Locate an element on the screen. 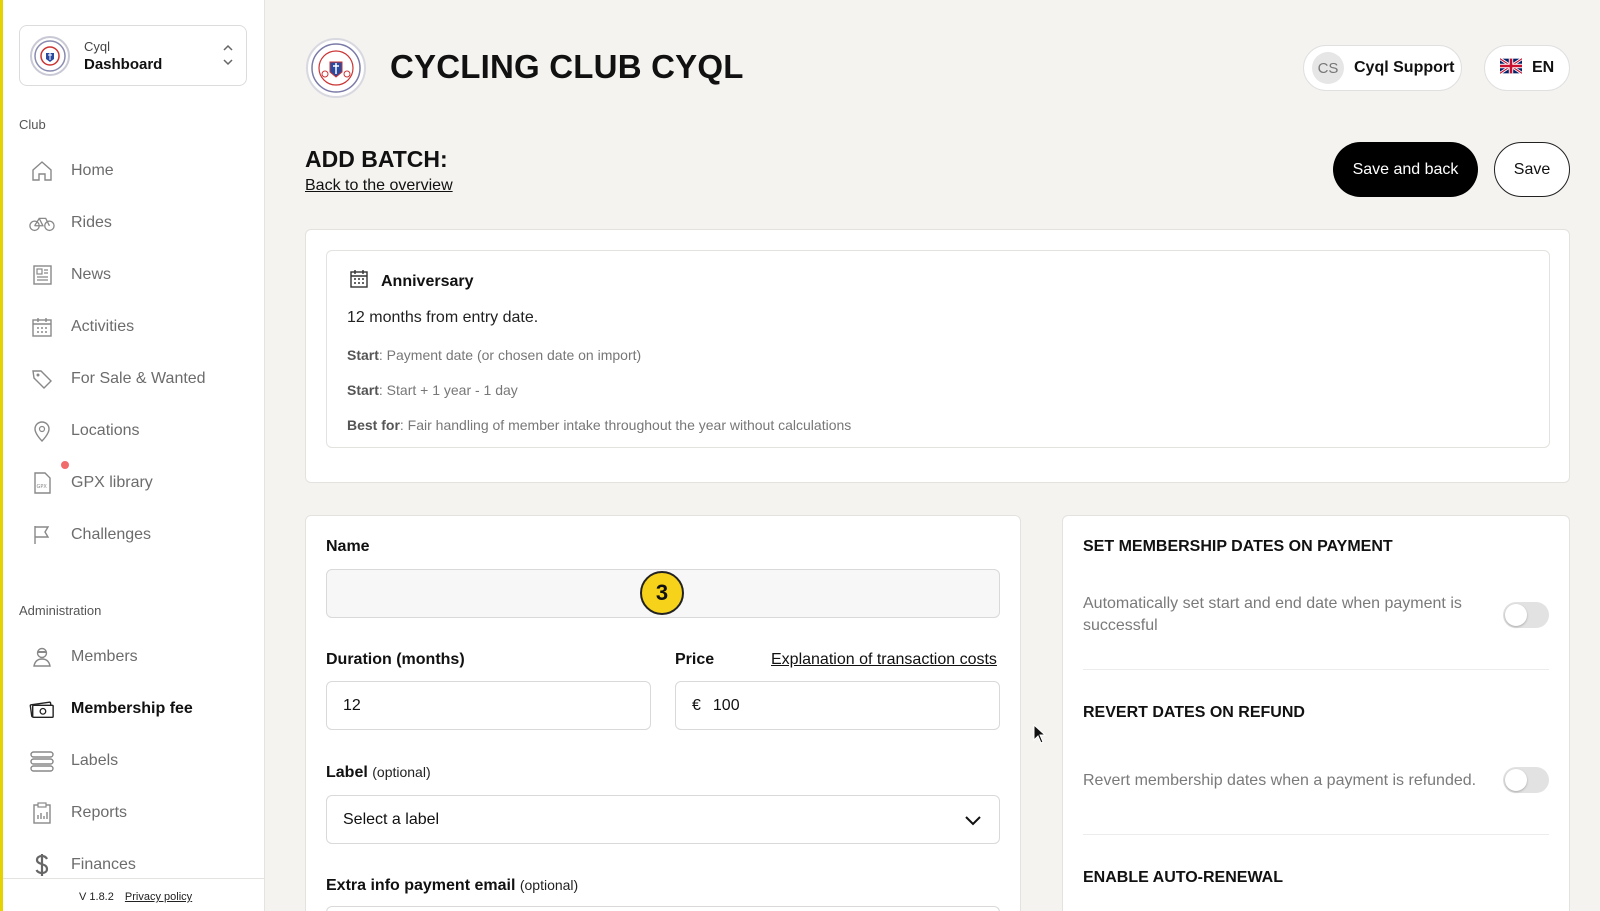 The height and width of the screenshot is (911, 1600). mouse-pointer-icon is located at coordinates (1040, 736).